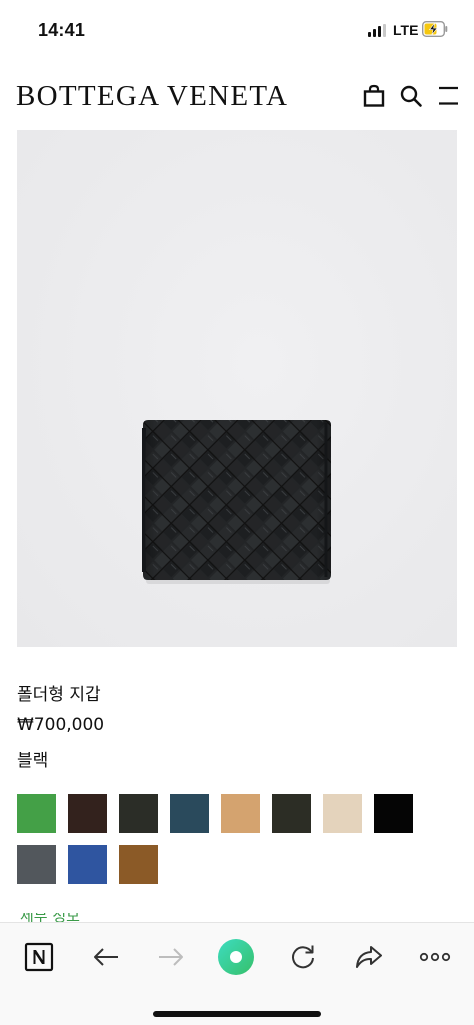 The height and width of the screenshot is (1025, 474). Describe the element at coordinates (106, 957) in the screenshot. I see `back-arrow-icon` at that location.